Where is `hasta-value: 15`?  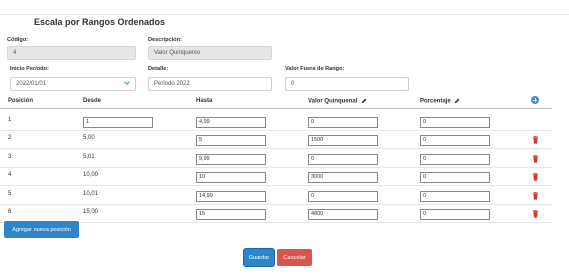 hasta-value: 15 is located at coordinates (202, 214).